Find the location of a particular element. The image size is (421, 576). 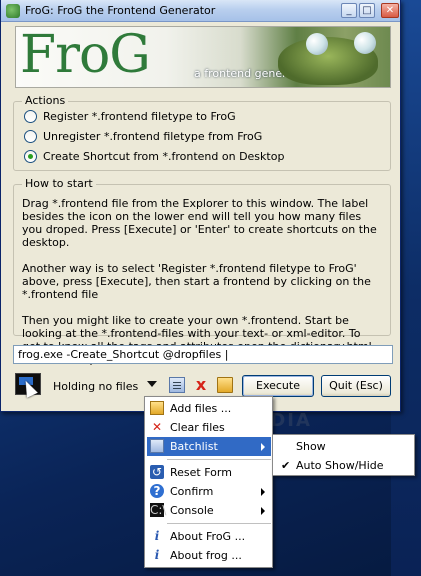

file-count-status: Holding no files is located at coordinates (96, 386).